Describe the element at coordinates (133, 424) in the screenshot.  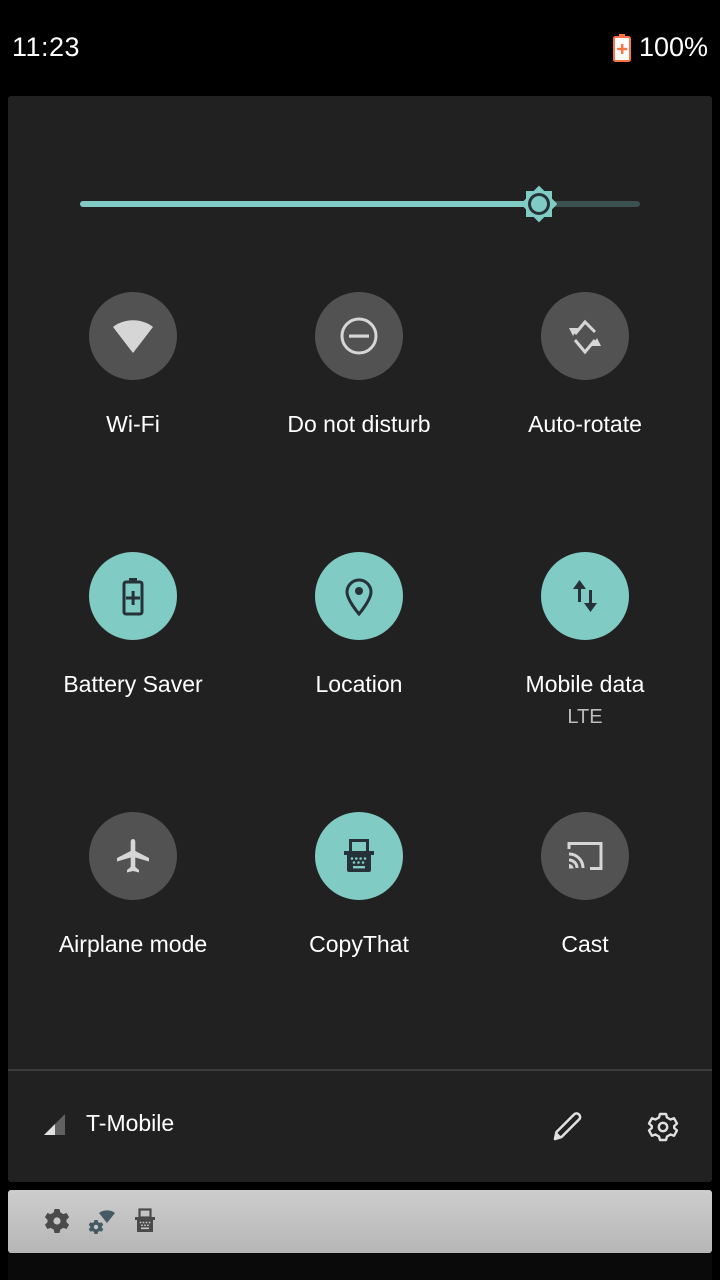
I see `tile-label: Wi-Fi` at that location.